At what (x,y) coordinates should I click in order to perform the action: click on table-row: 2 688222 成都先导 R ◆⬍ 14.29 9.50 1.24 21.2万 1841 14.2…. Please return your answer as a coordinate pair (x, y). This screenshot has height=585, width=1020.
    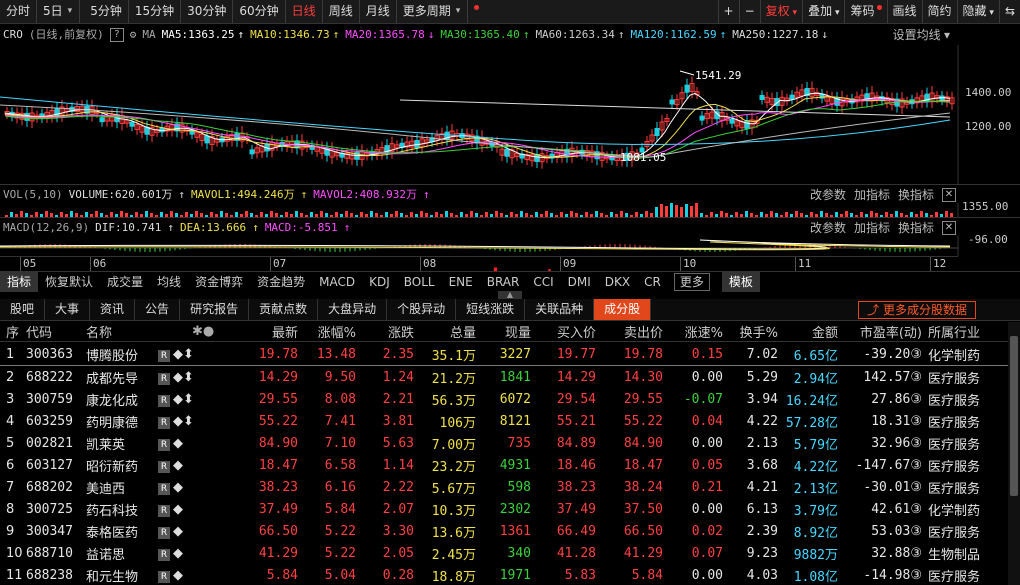
    Looking at the image, I should click on (510, 377).